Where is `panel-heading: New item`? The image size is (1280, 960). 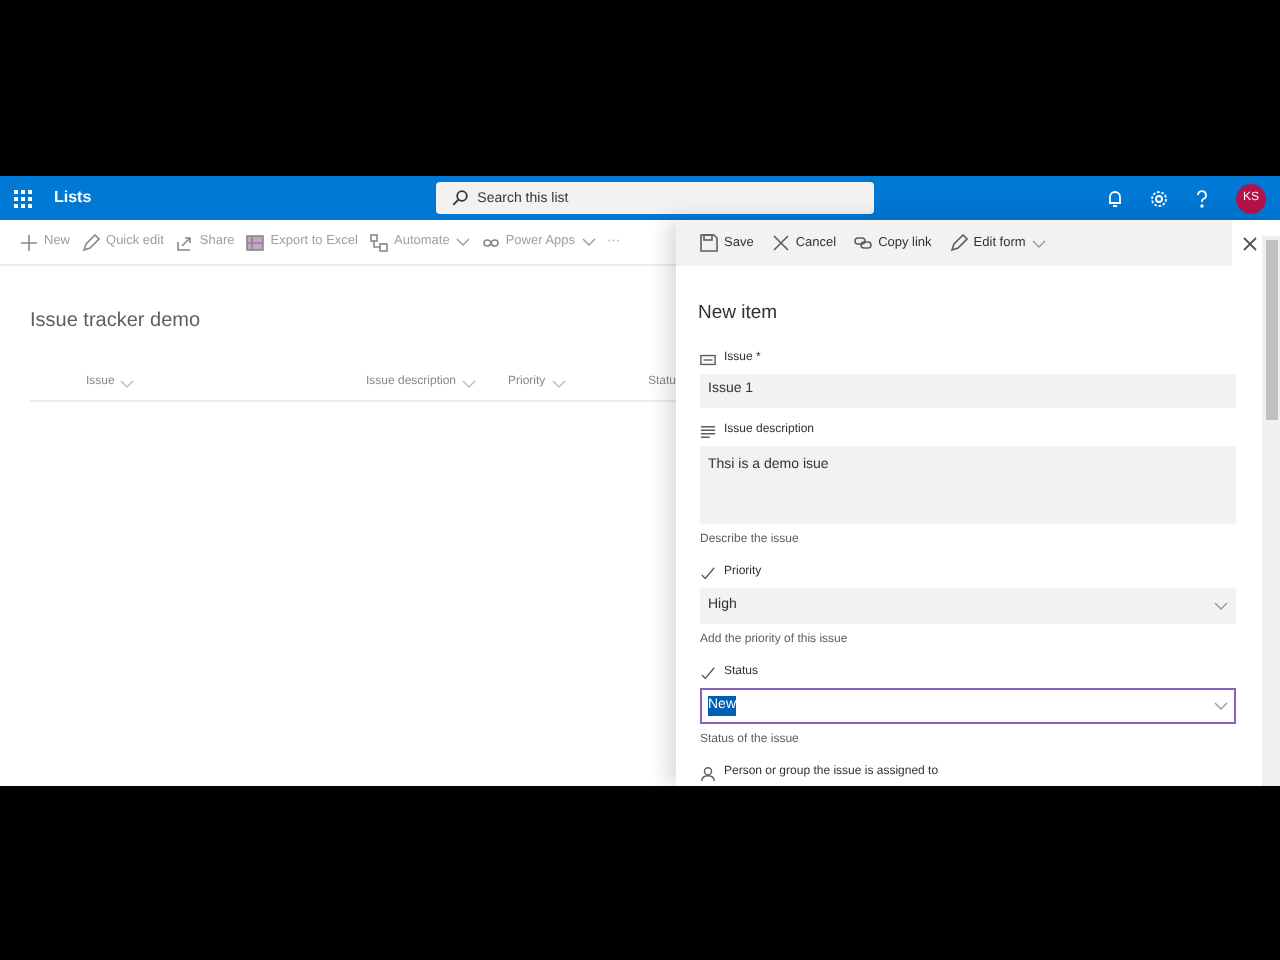
panel-heading: New item is located at coordinates (738, 314).